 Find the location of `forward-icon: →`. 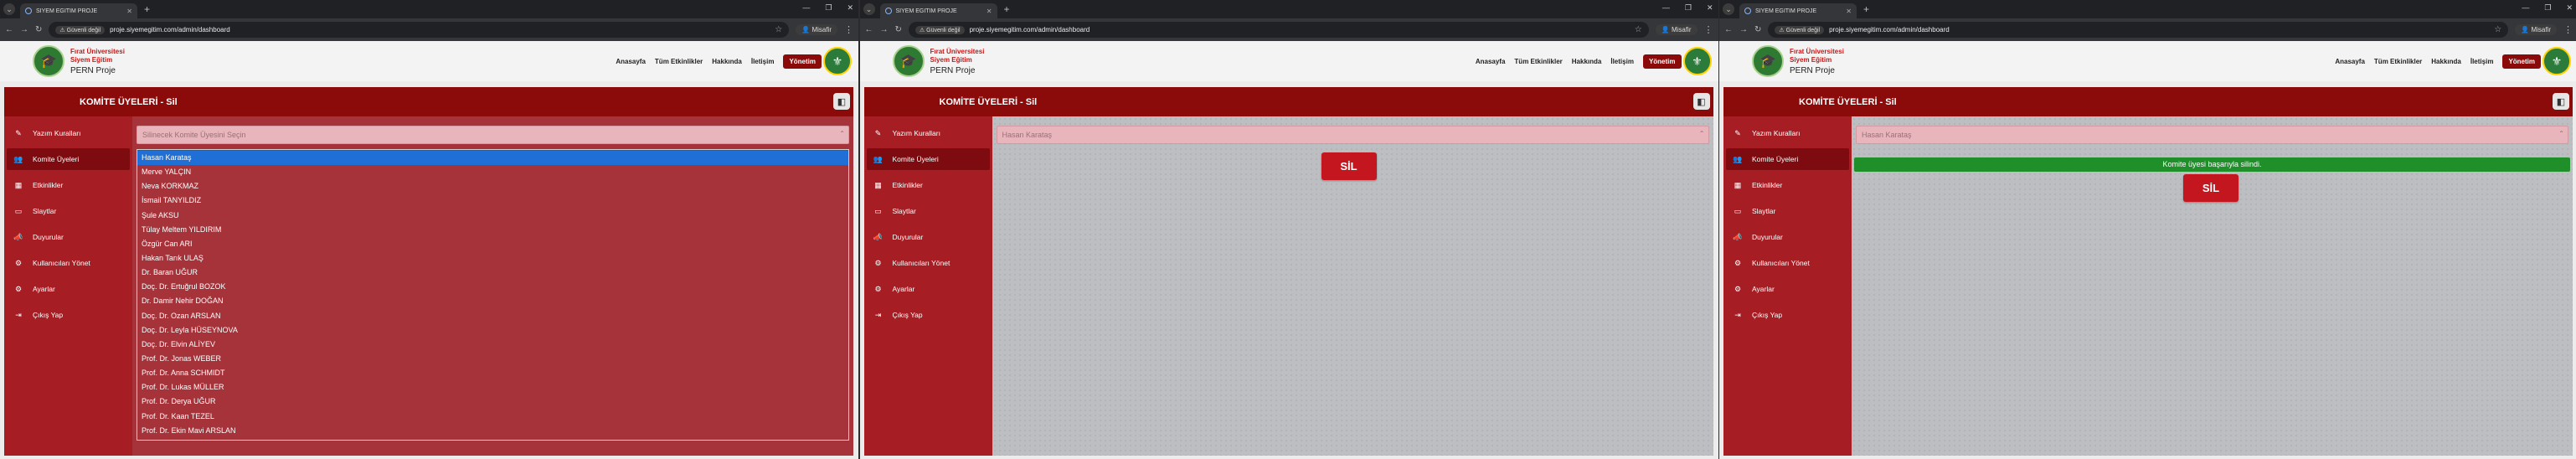

forward-icon: → is located at coordinates (24, 29).